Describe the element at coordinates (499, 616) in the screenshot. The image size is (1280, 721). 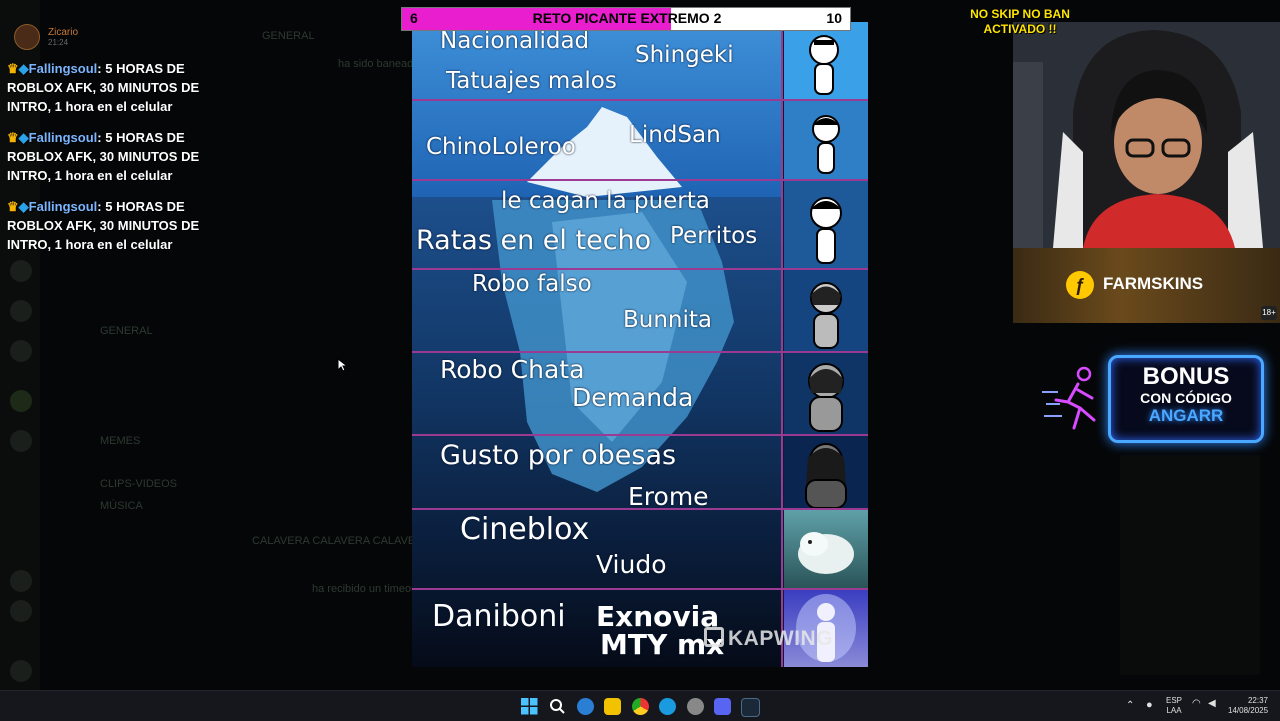
I see `tier-label: Daniboni` at that location.